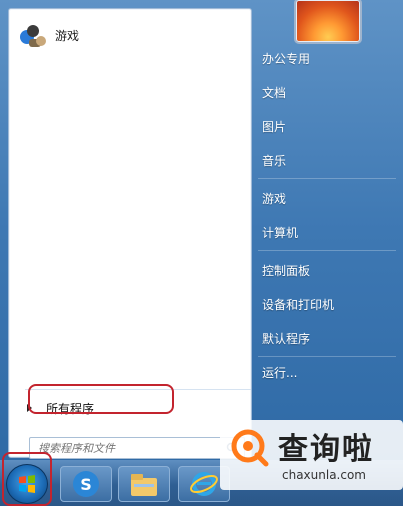  I want to click on folder-icon, so click(144, 485).